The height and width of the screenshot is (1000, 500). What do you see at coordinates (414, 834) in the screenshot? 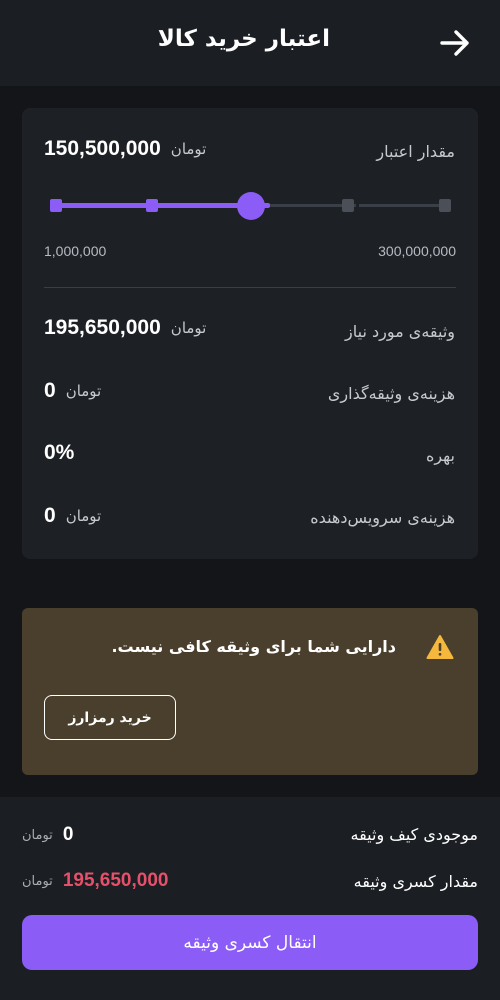
I see `wallet-balance-label: موجودی کیف وثیقه` at bounding box center [414, 834].